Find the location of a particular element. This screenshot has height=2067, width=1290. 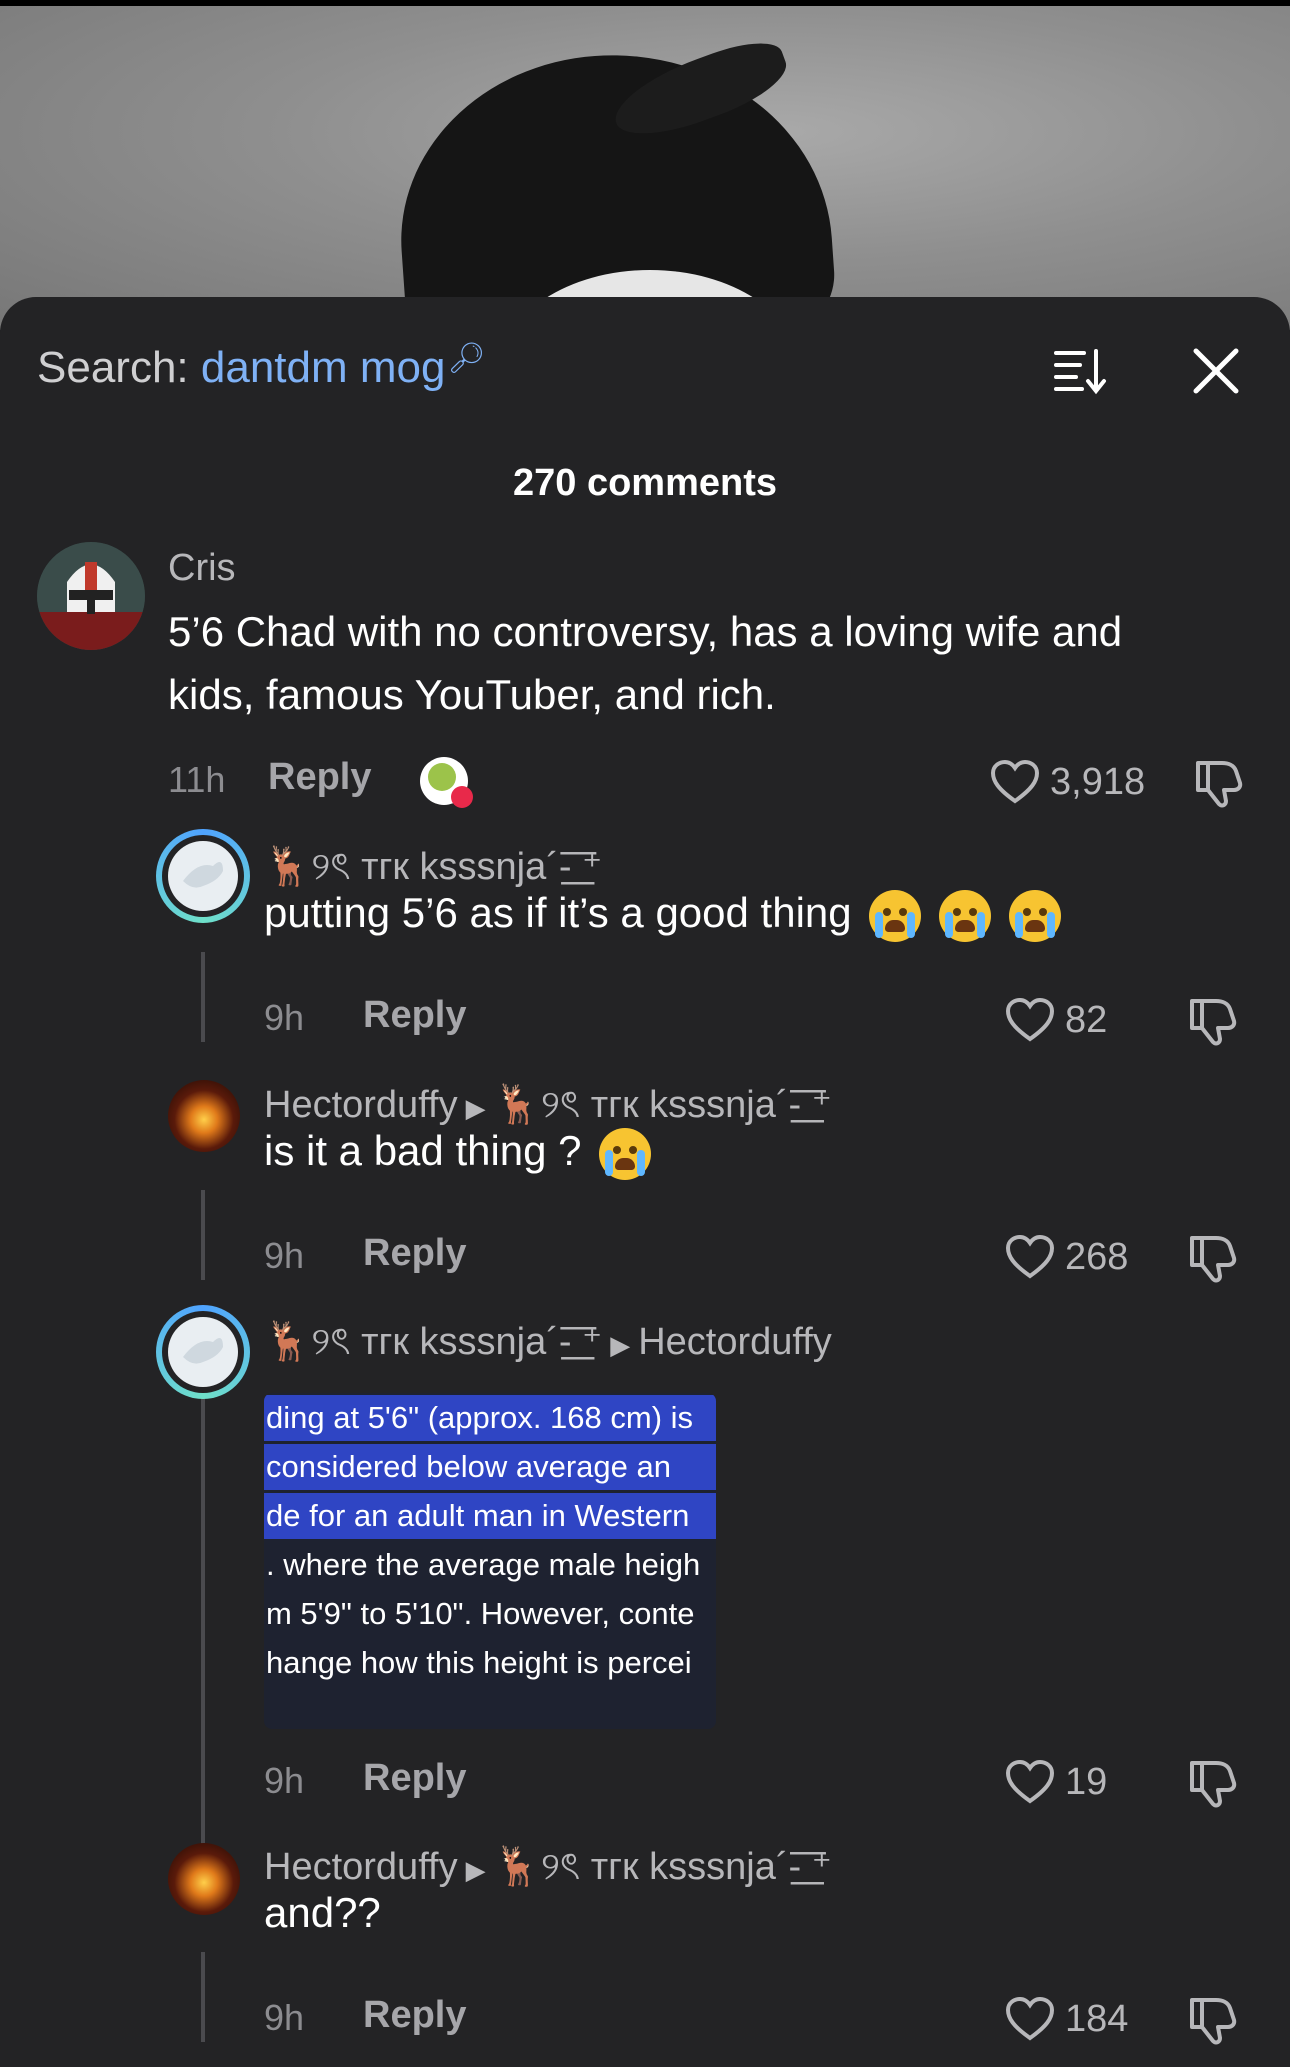

search-prefix: Search: is located at coordinates (113, 367).